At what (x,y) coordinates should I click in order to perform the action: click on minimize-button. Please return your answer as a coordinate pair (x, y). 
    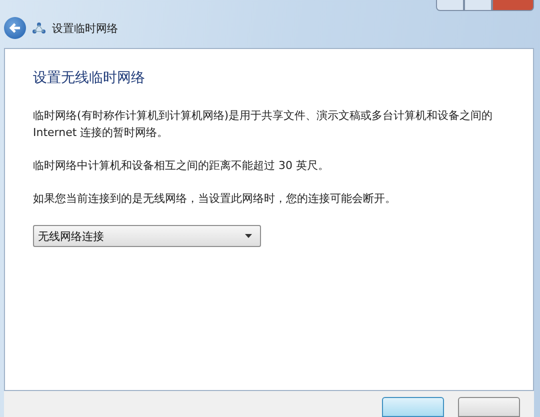
    Looking at the image, I should click on (450, 5).